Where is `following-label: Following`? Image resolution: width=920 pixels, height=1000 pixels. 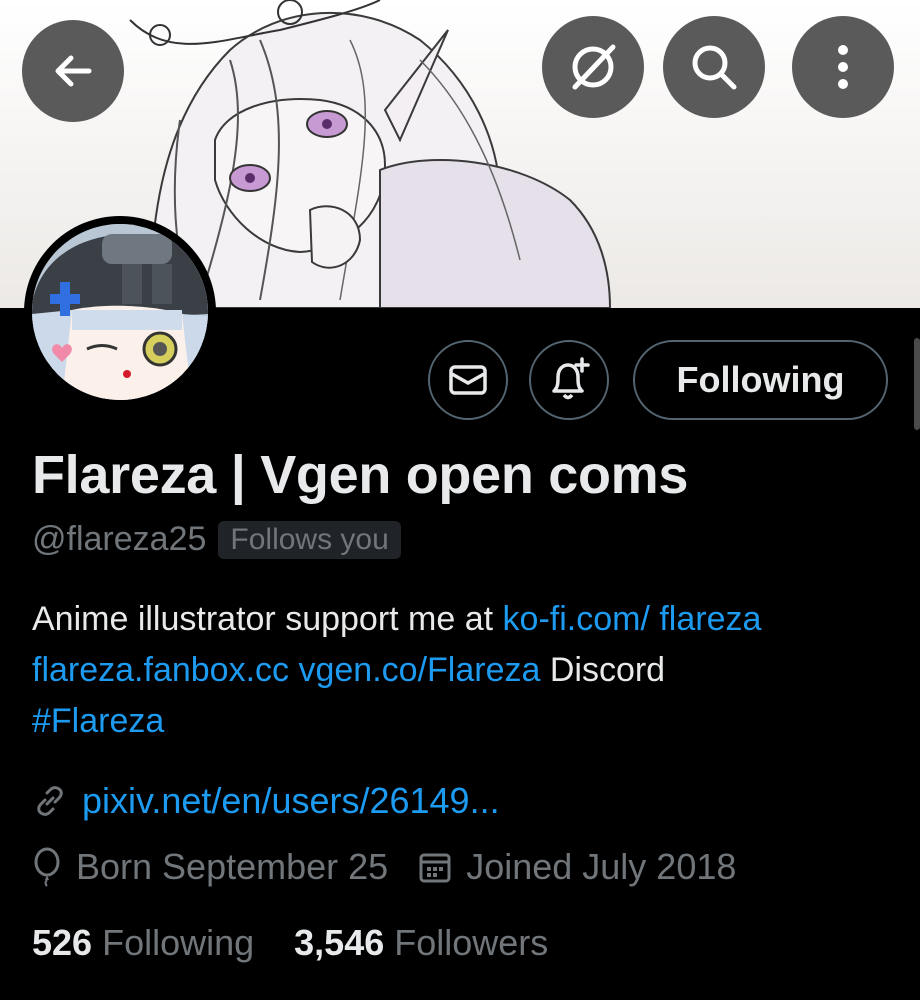
following-label: Following is located at coordinates (178, 942).